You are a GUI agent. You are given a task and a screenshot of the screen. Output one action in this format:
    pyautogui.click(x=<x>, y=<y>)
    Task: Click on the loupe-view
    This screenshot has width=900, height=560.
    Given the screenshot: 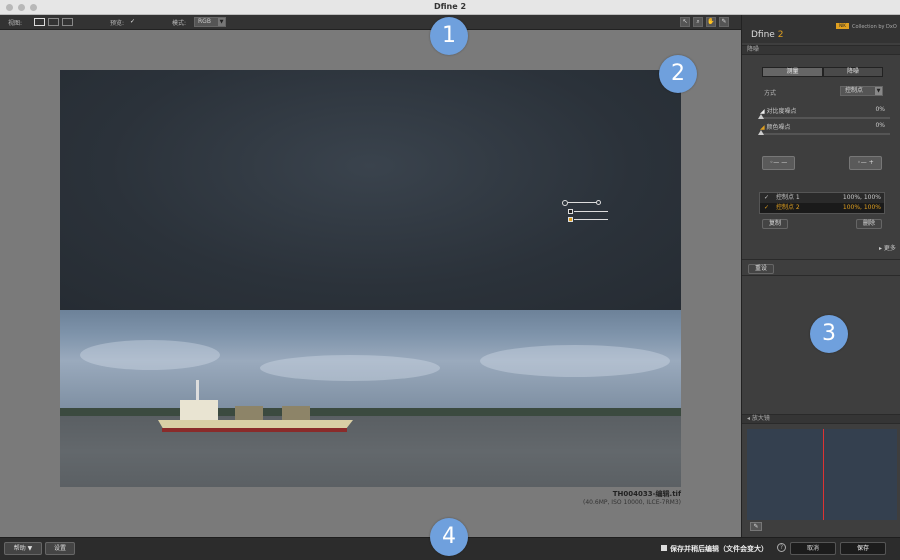 What is the action you would take?
    pyautogui.click(x=822, y=474)
    